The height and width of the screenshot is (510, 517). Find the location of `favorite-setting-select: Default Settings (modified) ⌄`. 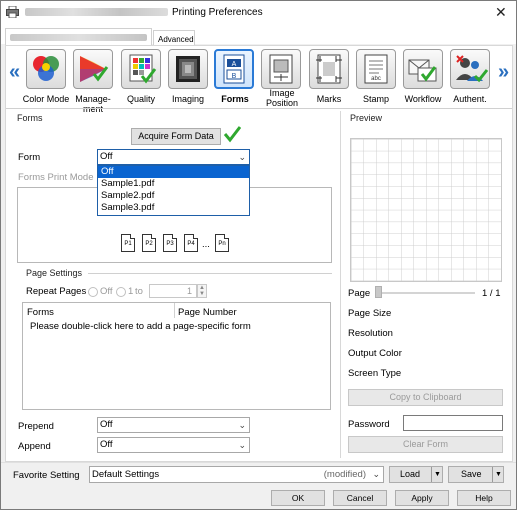

favorite-setting-select: Default Settings (modified) ⌄ is located at coordinates (236, 474).